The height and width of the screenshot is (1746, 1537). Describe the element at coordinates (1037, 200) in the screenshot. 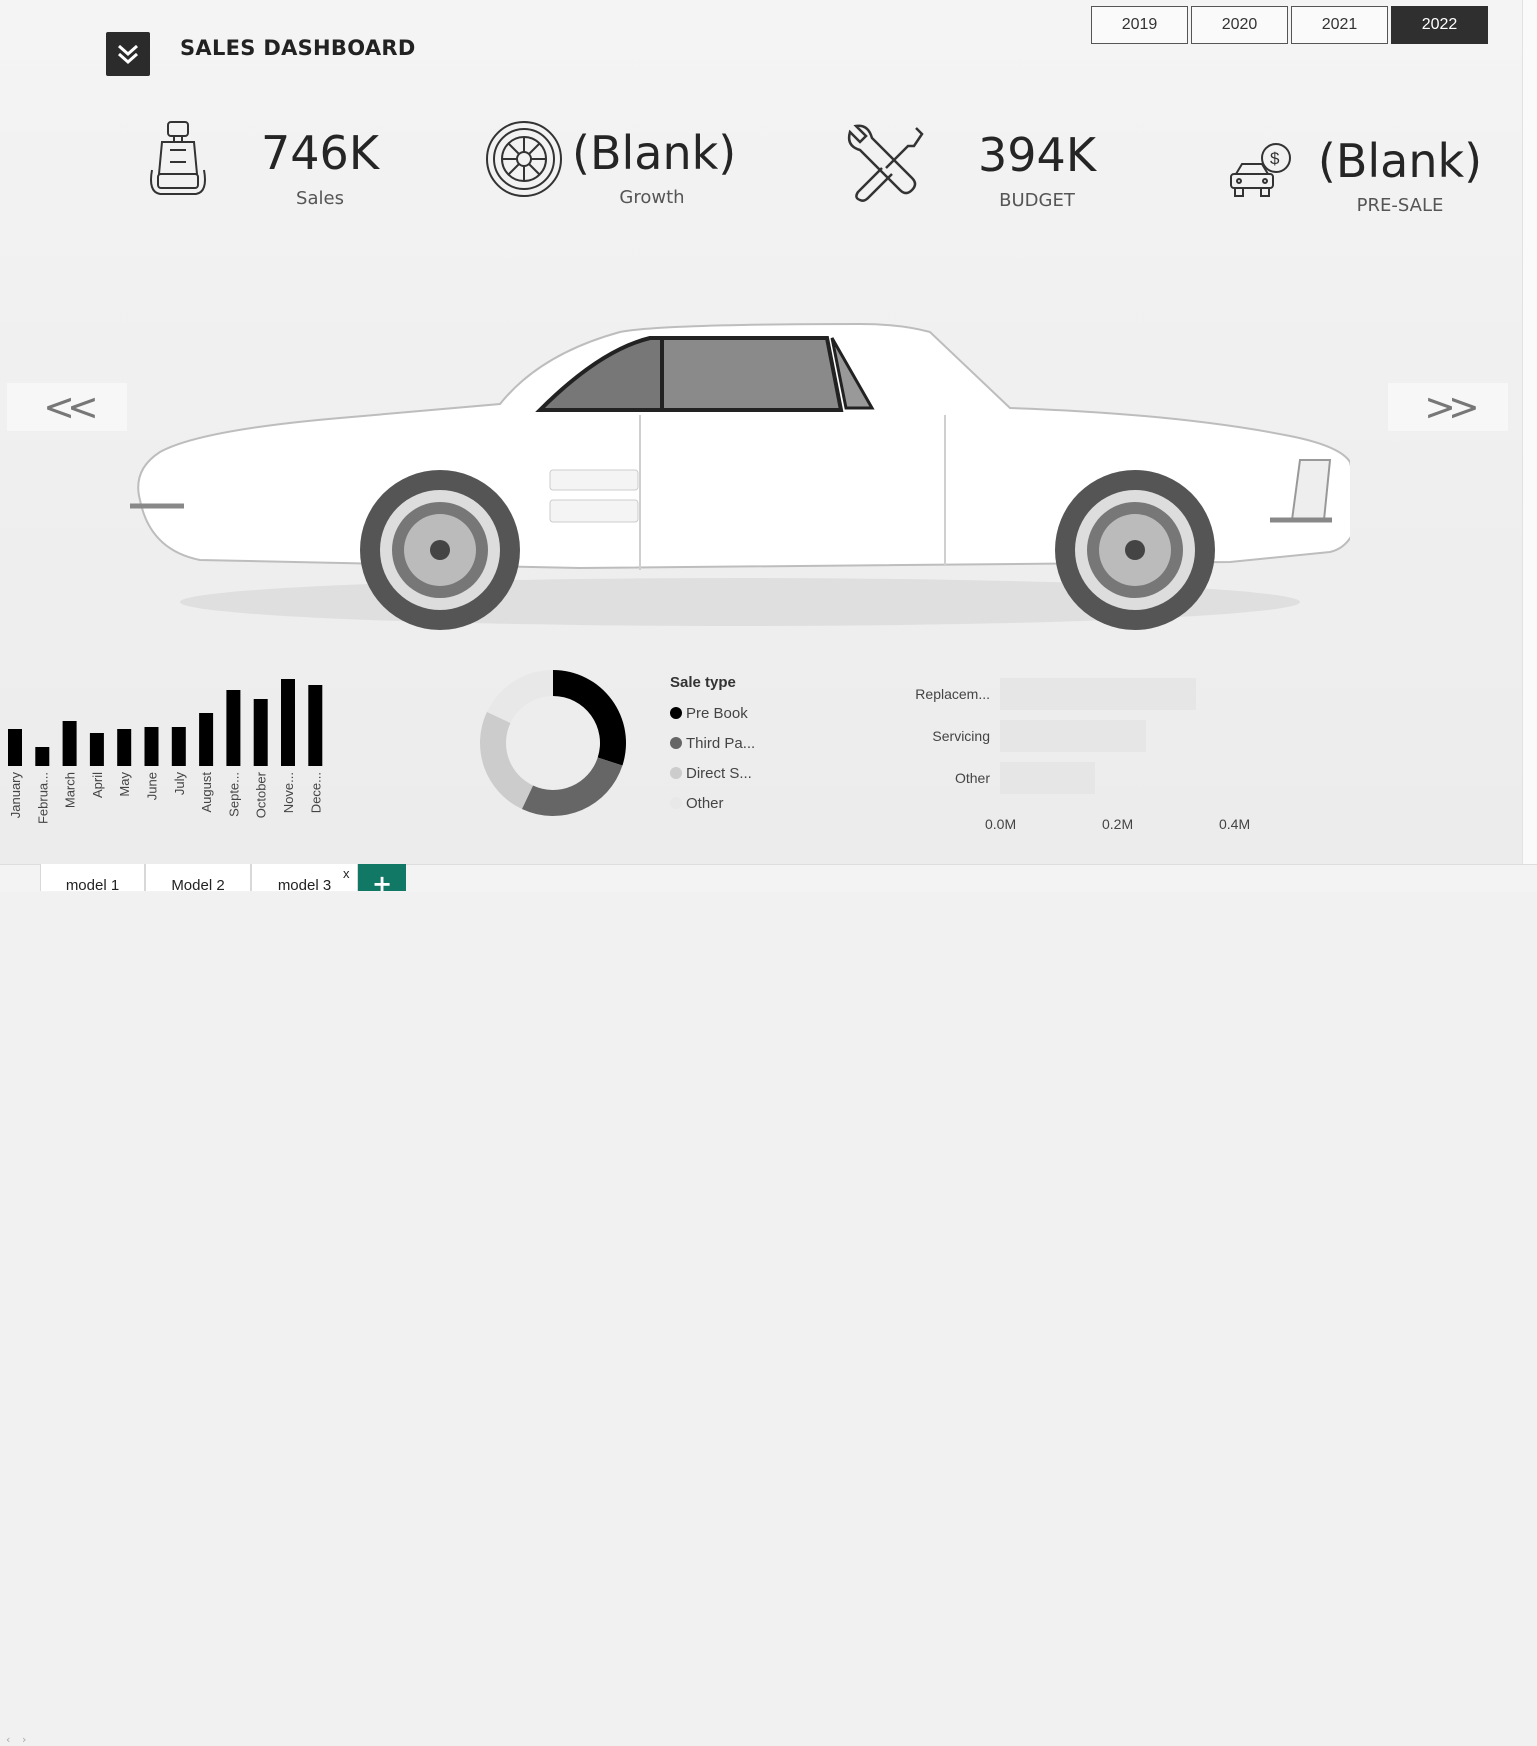

I see `kpi-budget-label: BUDGET` at that location.